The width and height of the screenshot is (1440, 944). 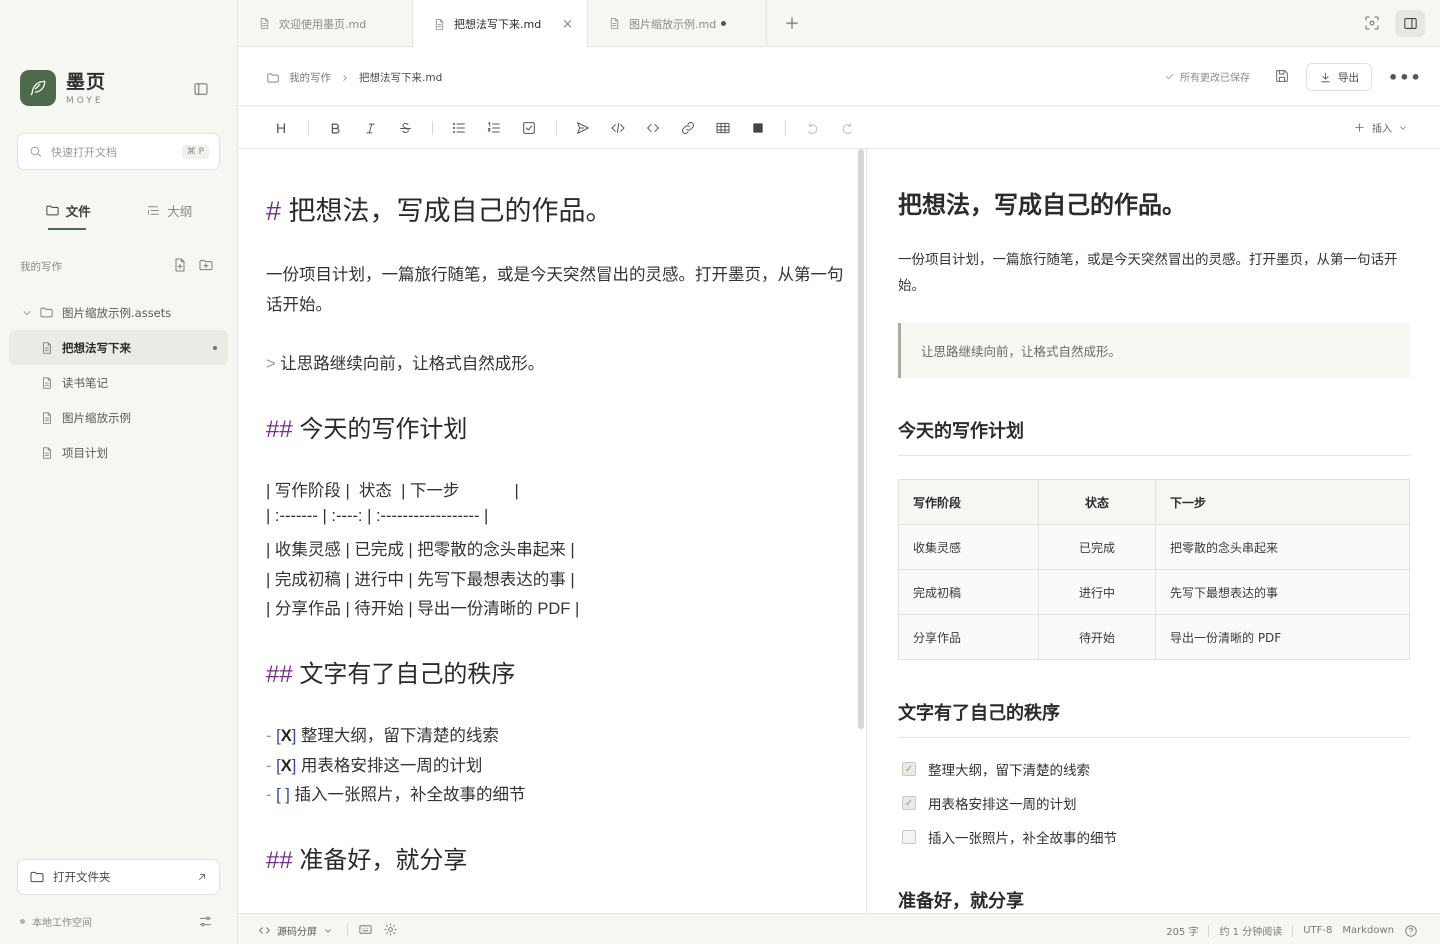 What do you see at coordinates (1042, 205) in the screenshot?
I see `preview-h1: 把想法，写成自己的作品。` at bounding box center [1042, 205].